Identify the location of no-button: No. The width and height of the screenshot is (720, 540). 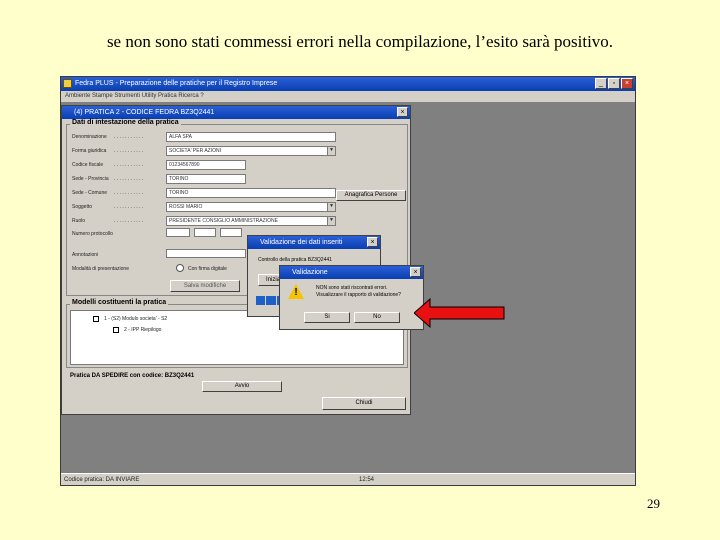
(377, 317).